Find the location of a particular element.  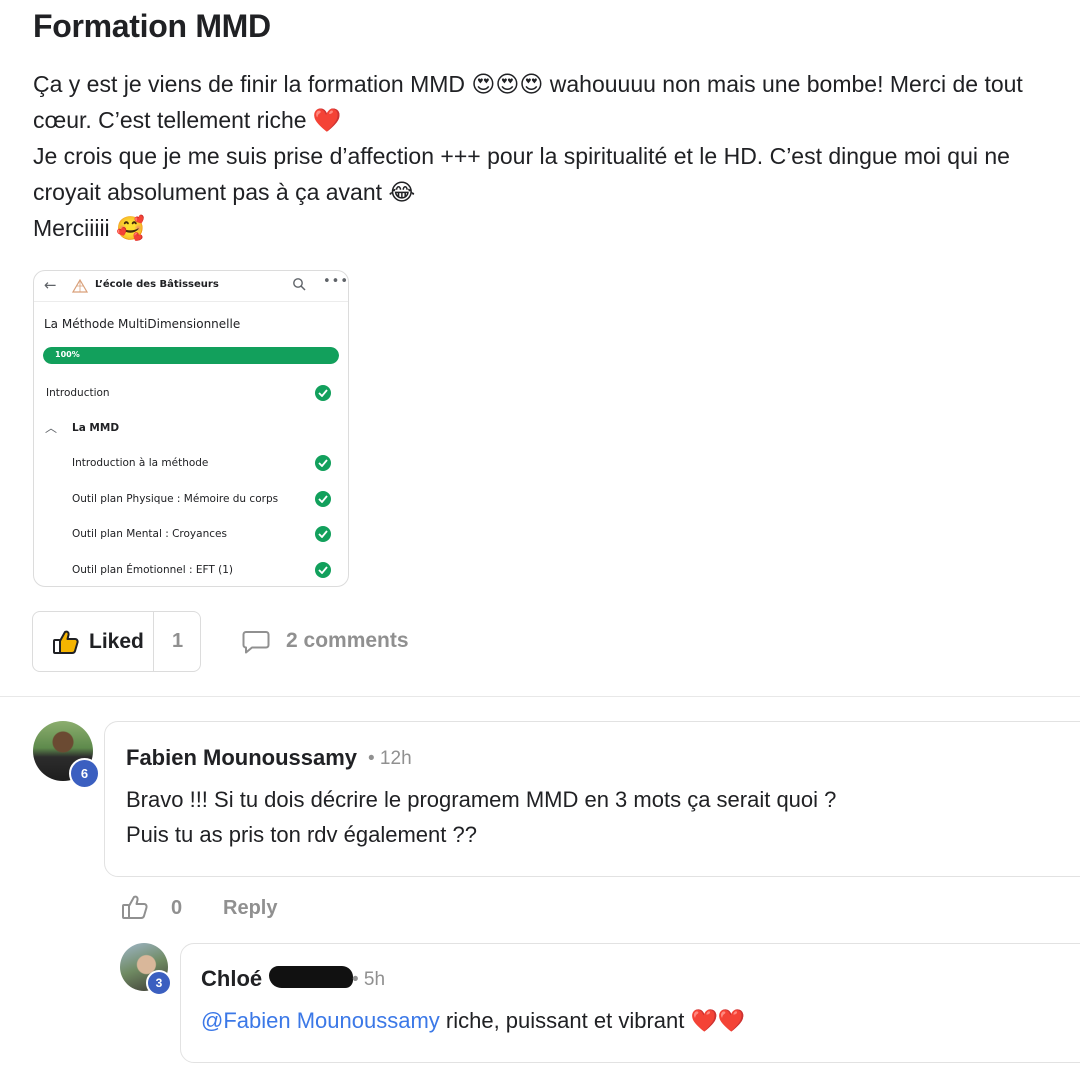

image-lesson-row: Outil plan Mental : Croyances is located at coordinates (191, 535).